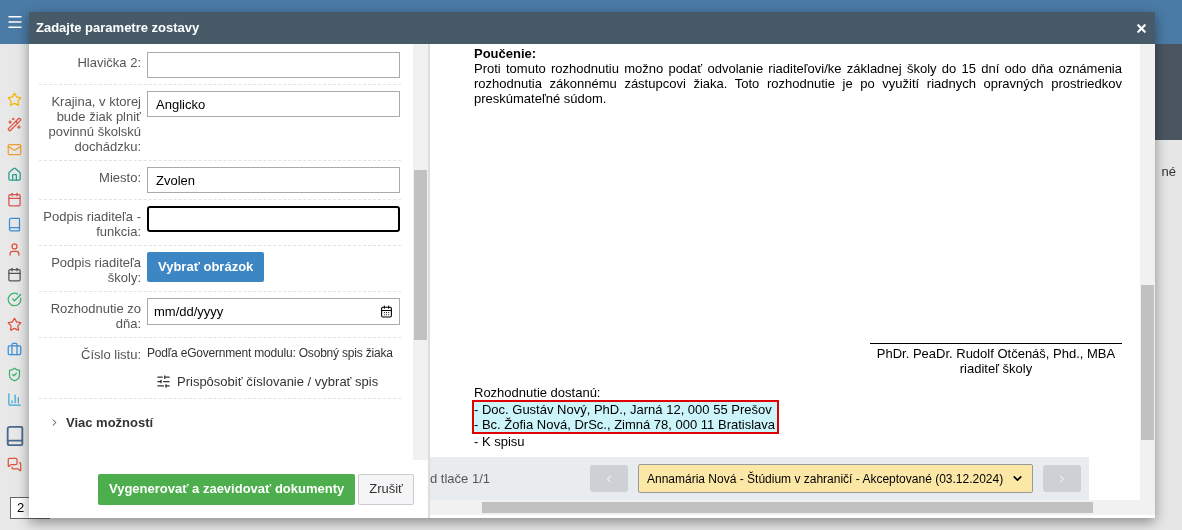 This screenshot has width=1182, height=530. Describe the element at coordinates (14, 124) in the screenshot. I see `wand-icon` at that location.